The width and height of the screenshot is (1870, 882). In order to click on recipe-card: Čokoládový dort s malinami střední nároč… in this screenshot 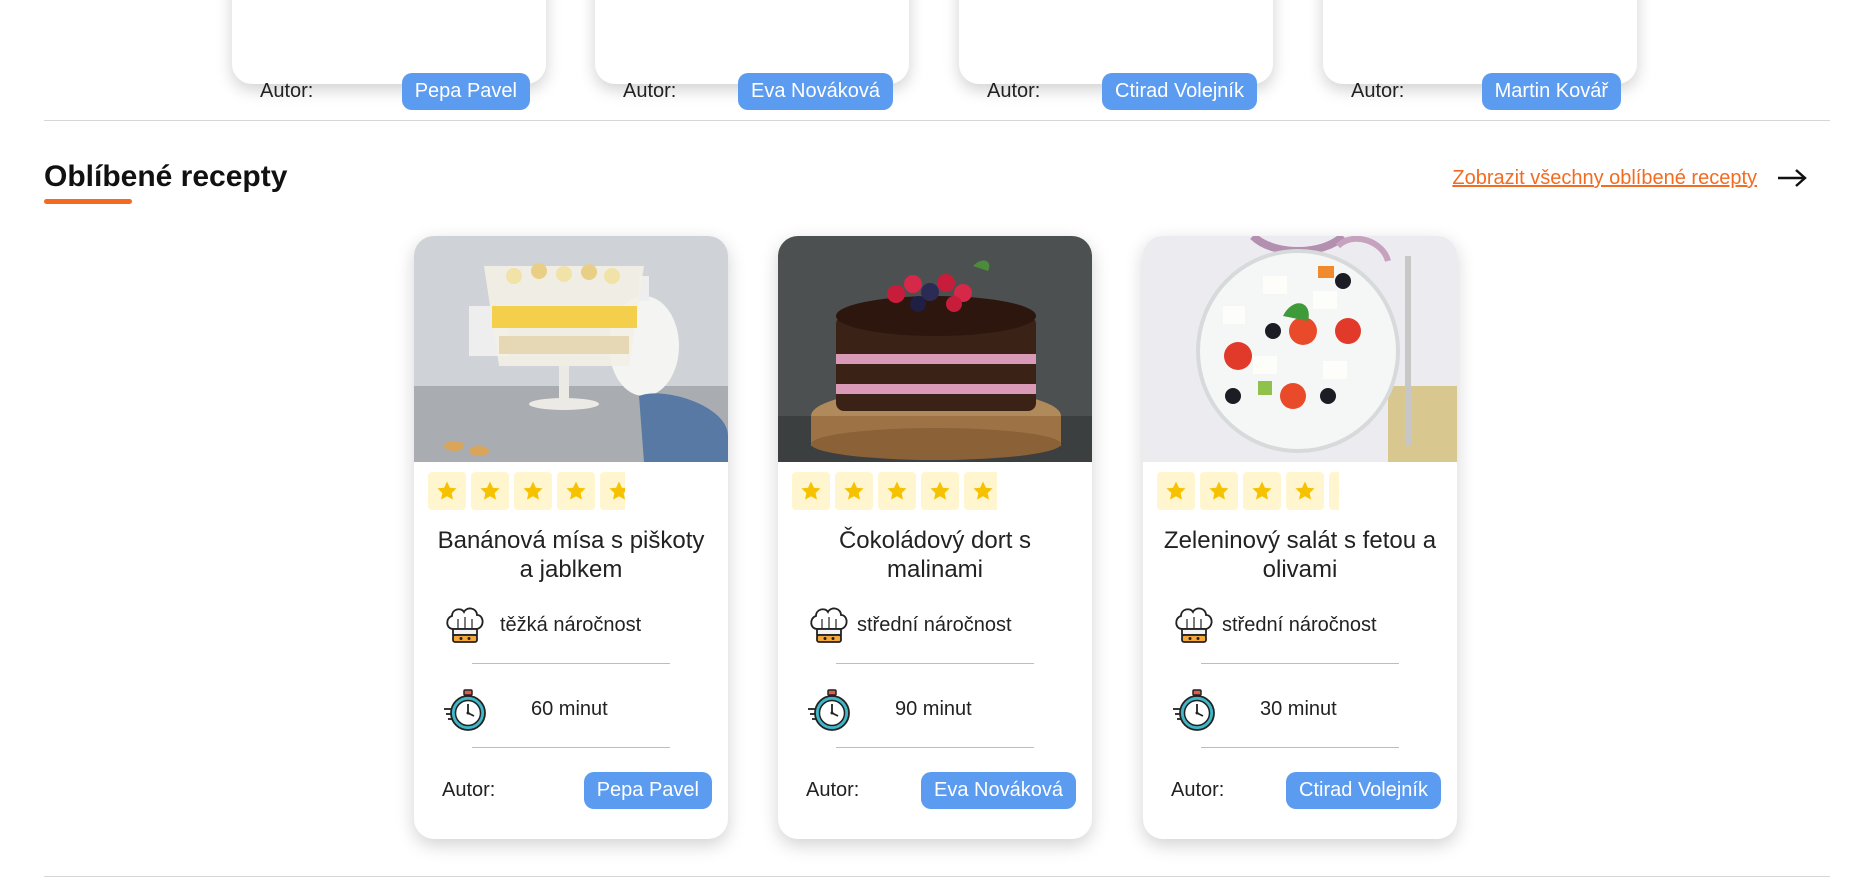, I will do `click(935, 537)`.